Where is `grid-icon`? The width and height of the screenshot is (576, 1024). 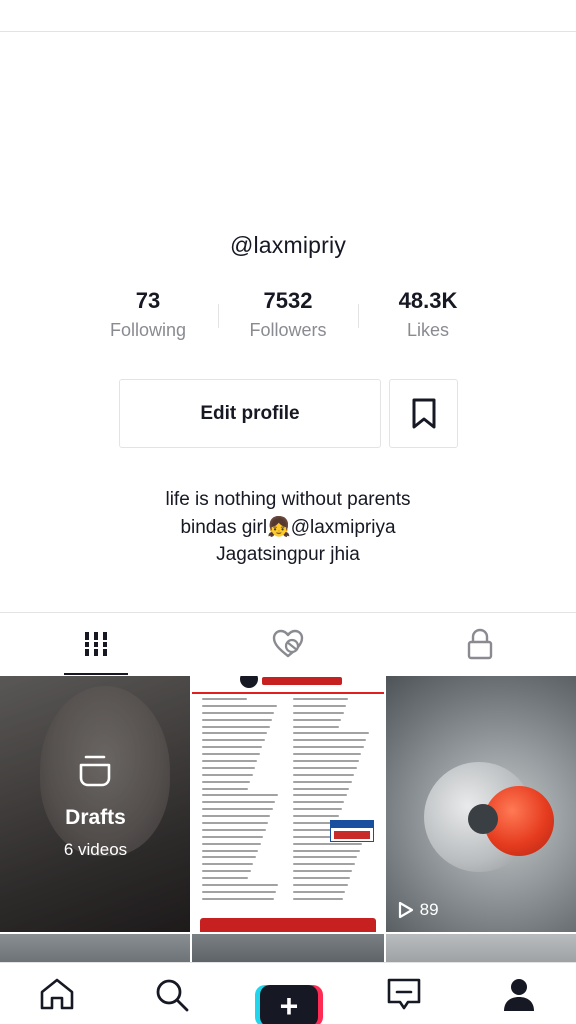 grid-icon is located at coordinates (96, 644).